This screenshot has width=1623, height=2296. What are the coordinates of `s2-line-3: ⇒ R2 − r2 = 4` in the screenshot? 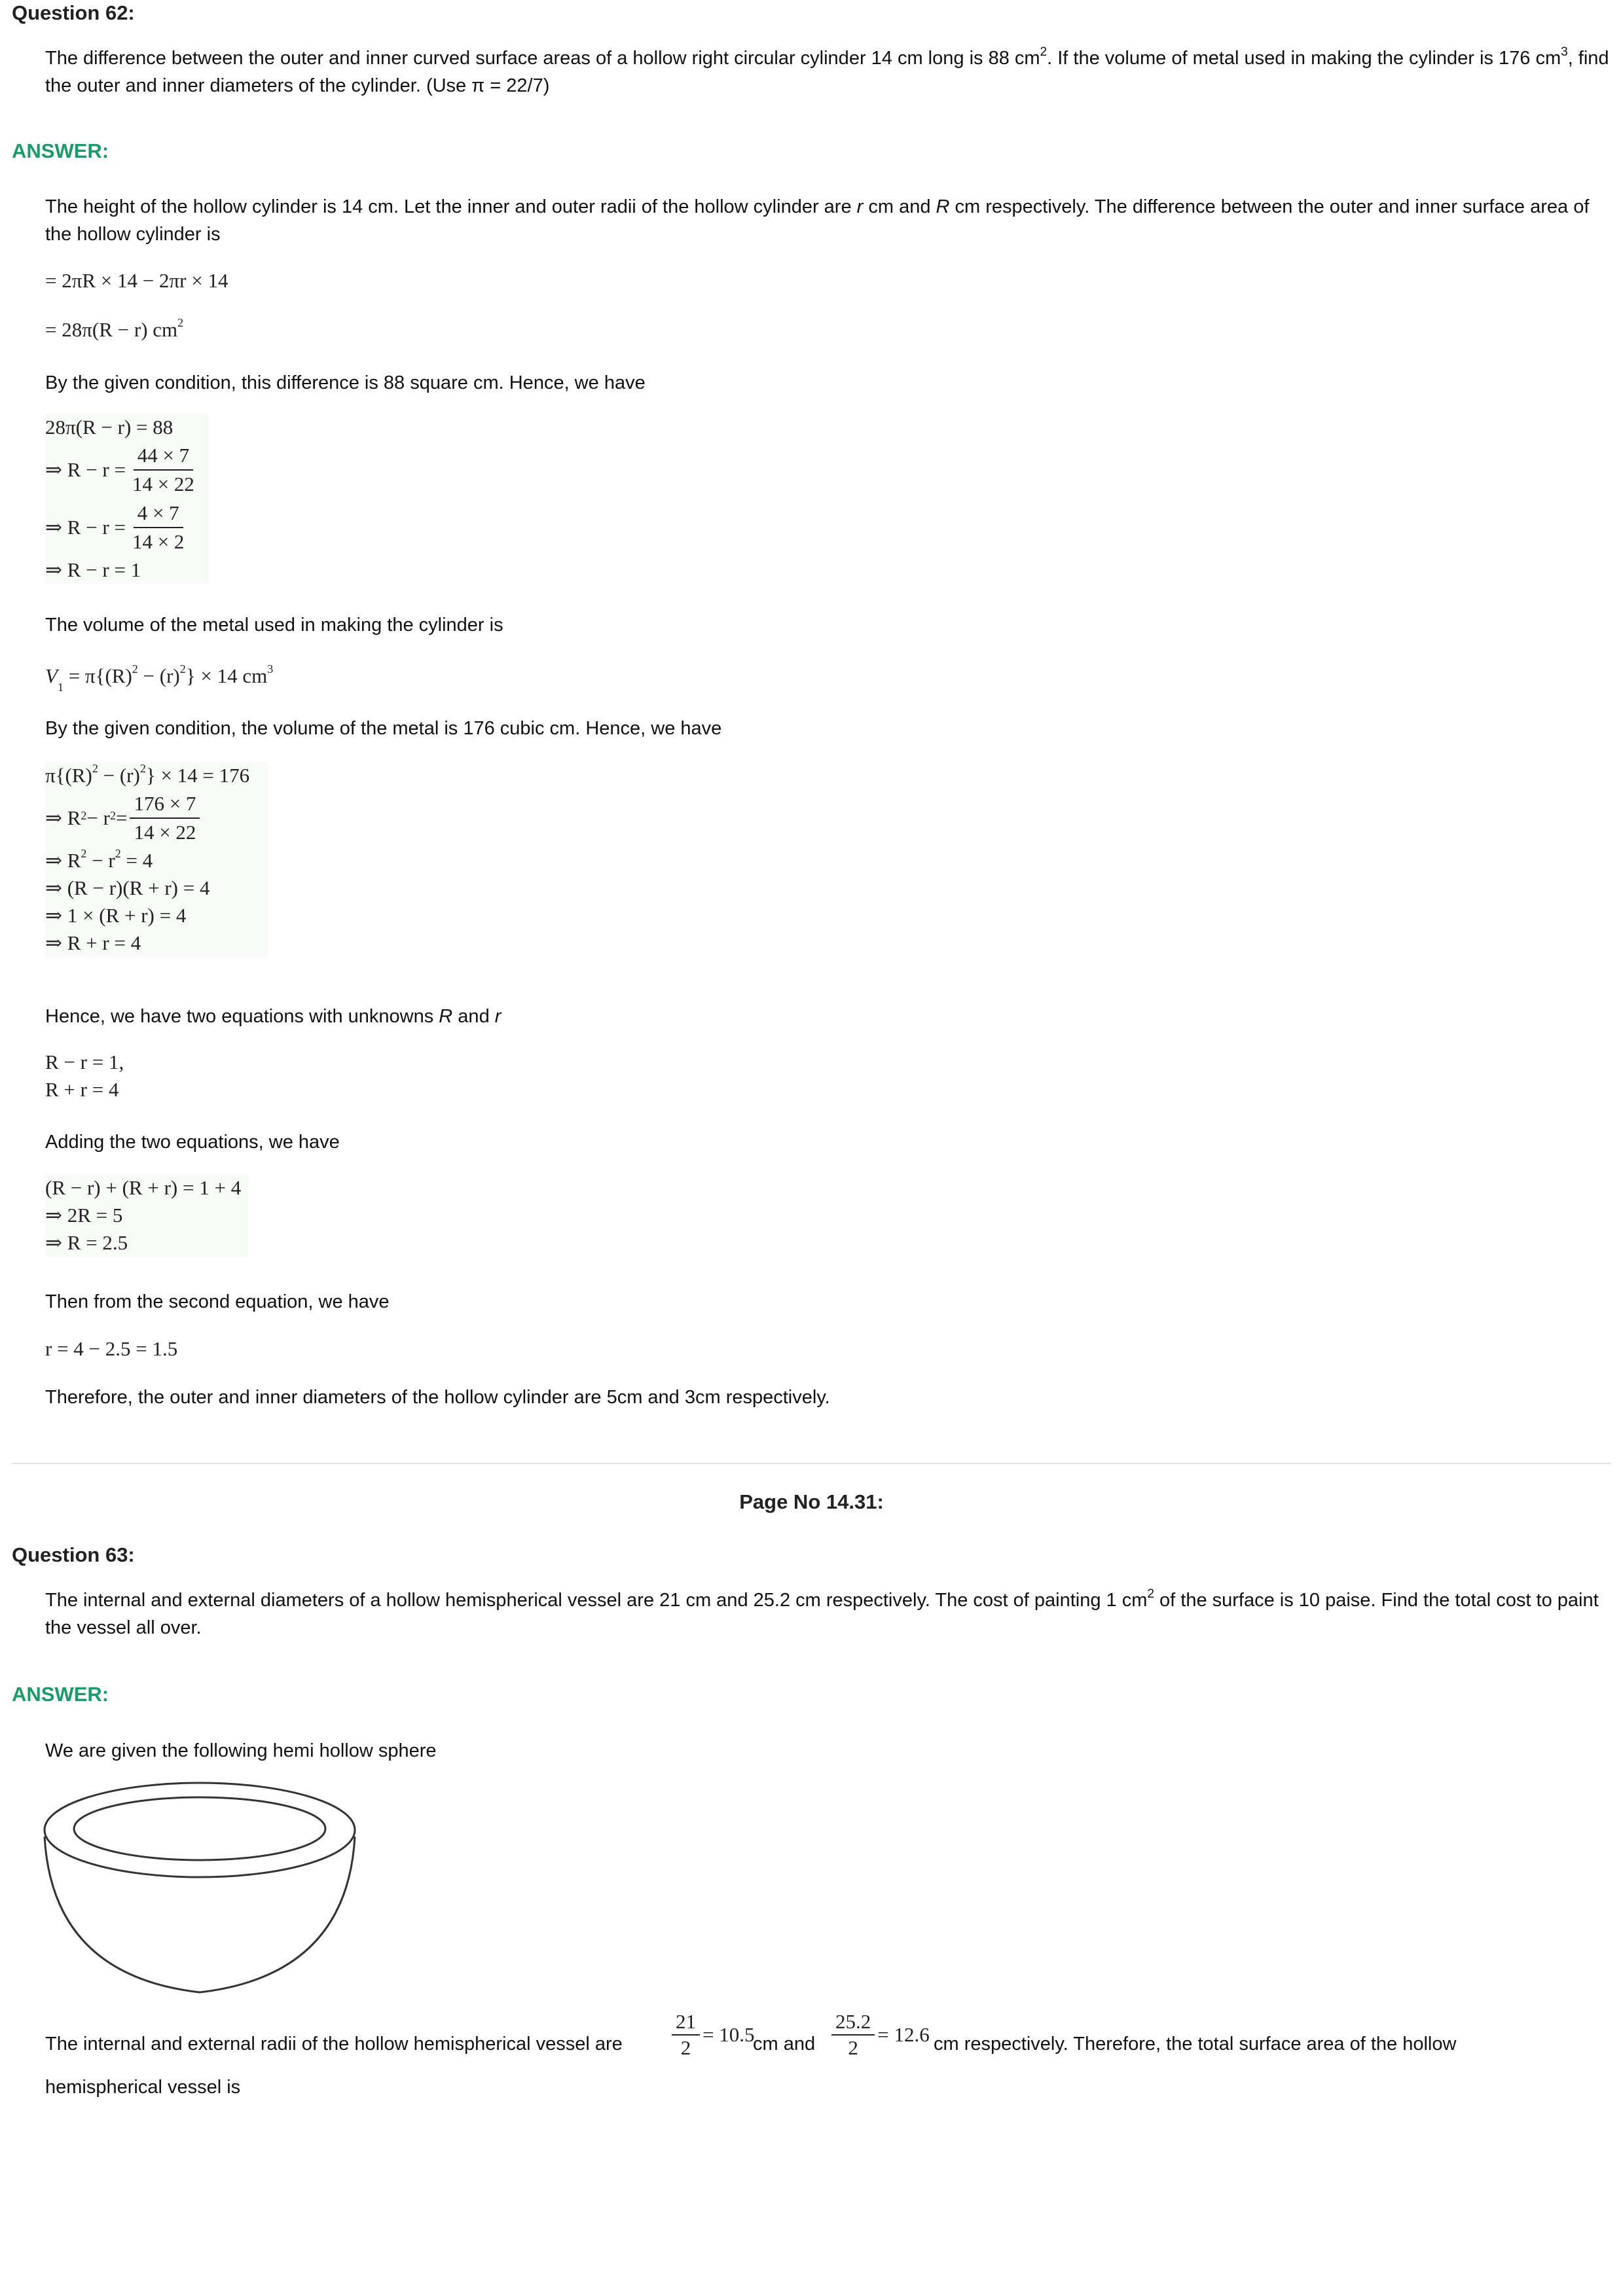 It's located at (156, 860).